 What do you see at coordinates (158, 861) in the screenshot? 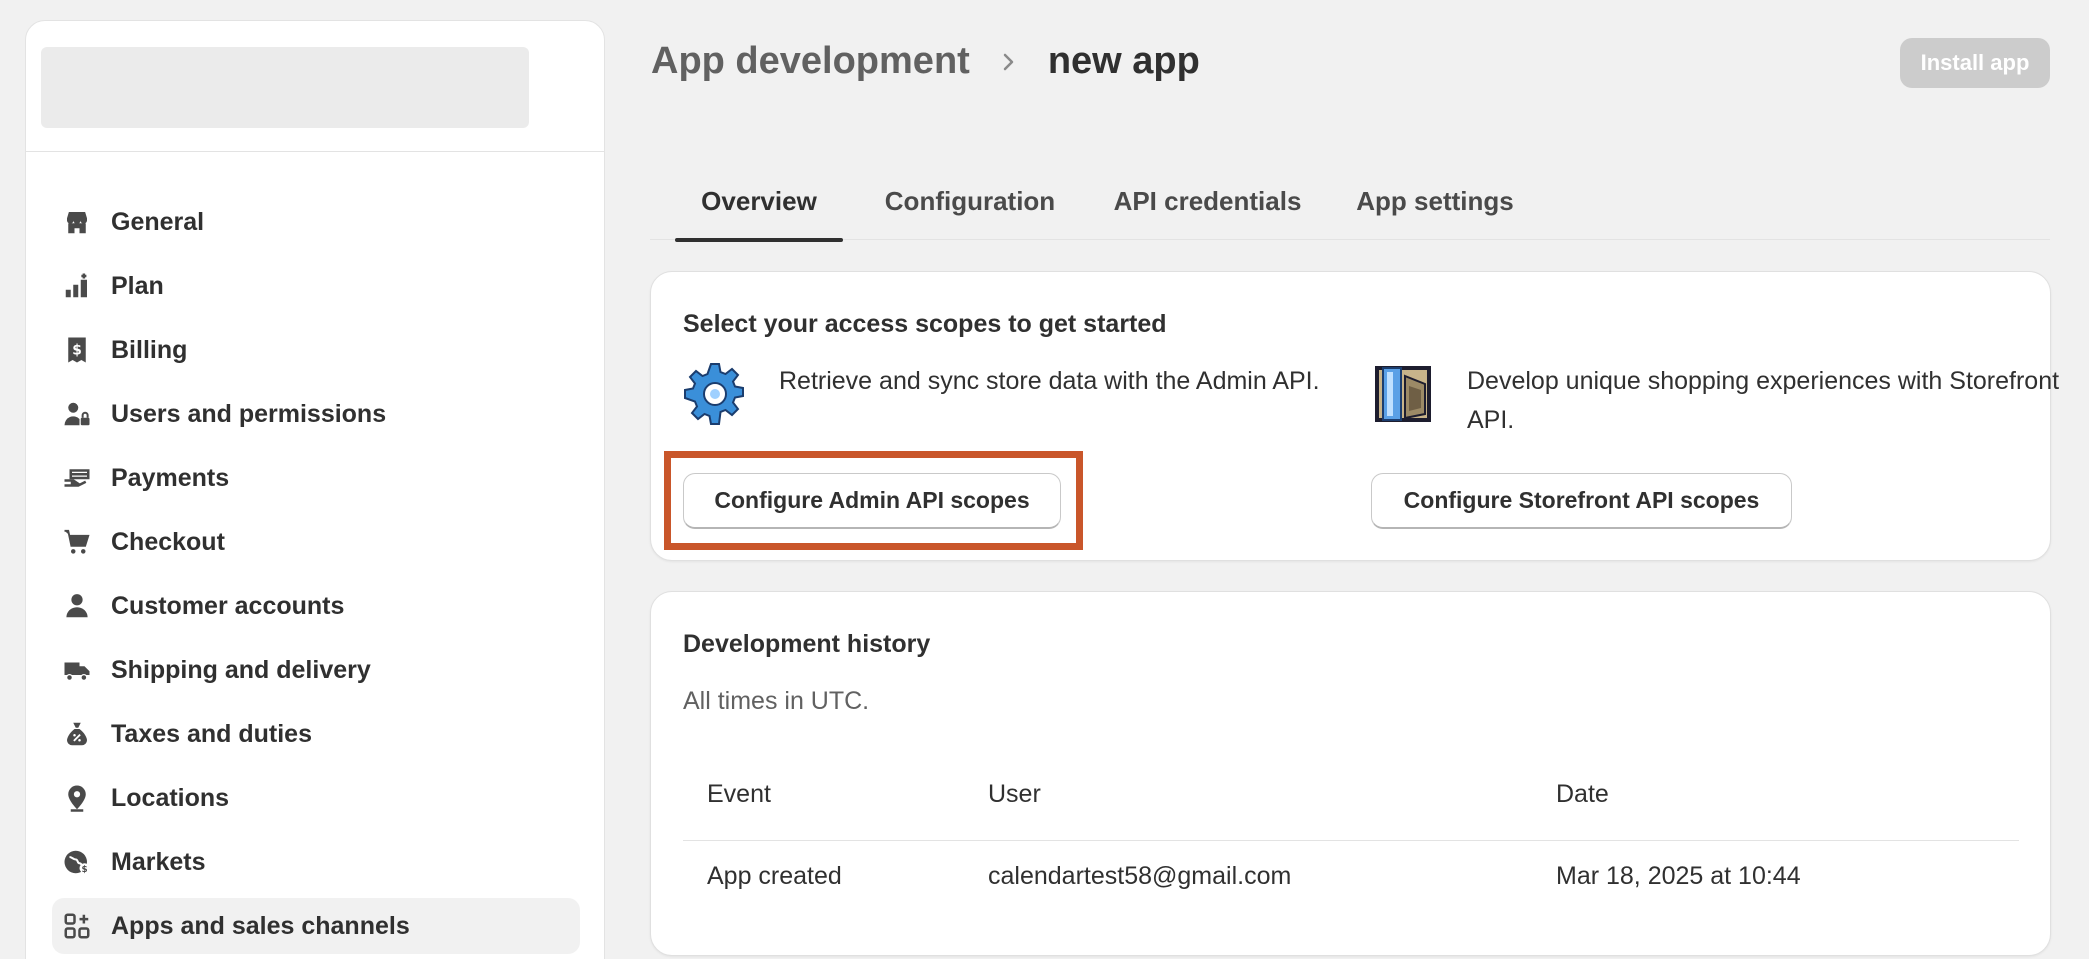
I see `sidebar-item-label: Markets` at bounding box center [158, 861].